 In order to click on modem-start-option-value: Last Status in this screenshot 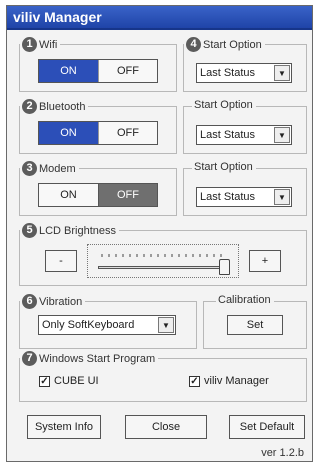, I will do `click(228, 197)`.